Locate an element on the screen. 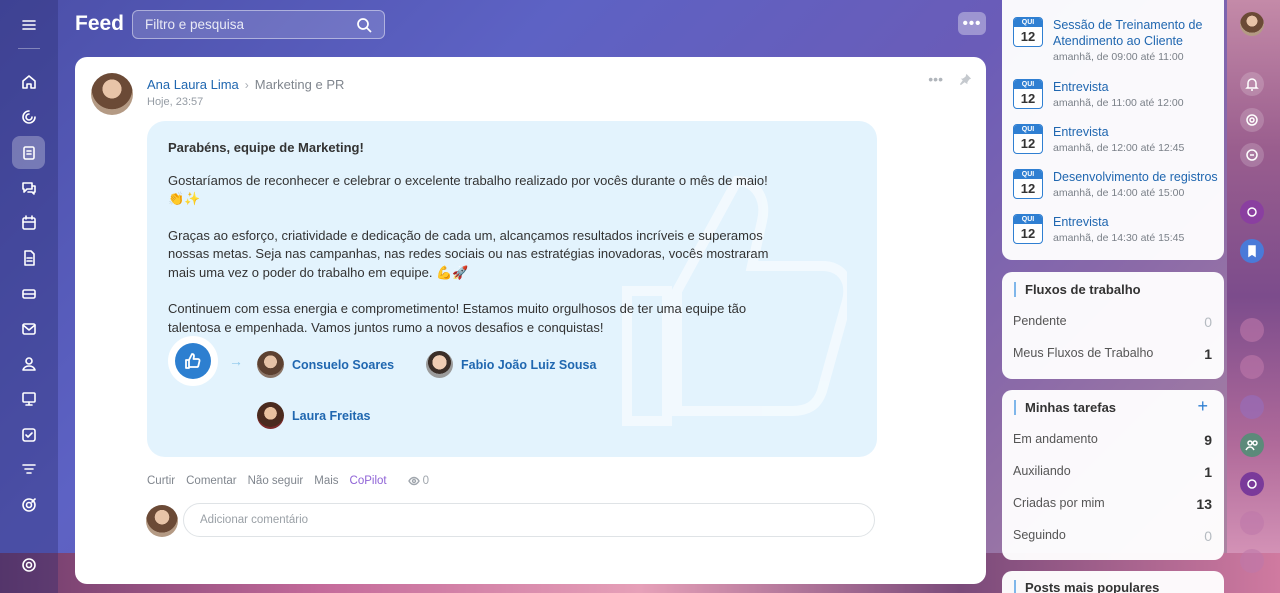  chat-icon is located at coordinates (28, 187).